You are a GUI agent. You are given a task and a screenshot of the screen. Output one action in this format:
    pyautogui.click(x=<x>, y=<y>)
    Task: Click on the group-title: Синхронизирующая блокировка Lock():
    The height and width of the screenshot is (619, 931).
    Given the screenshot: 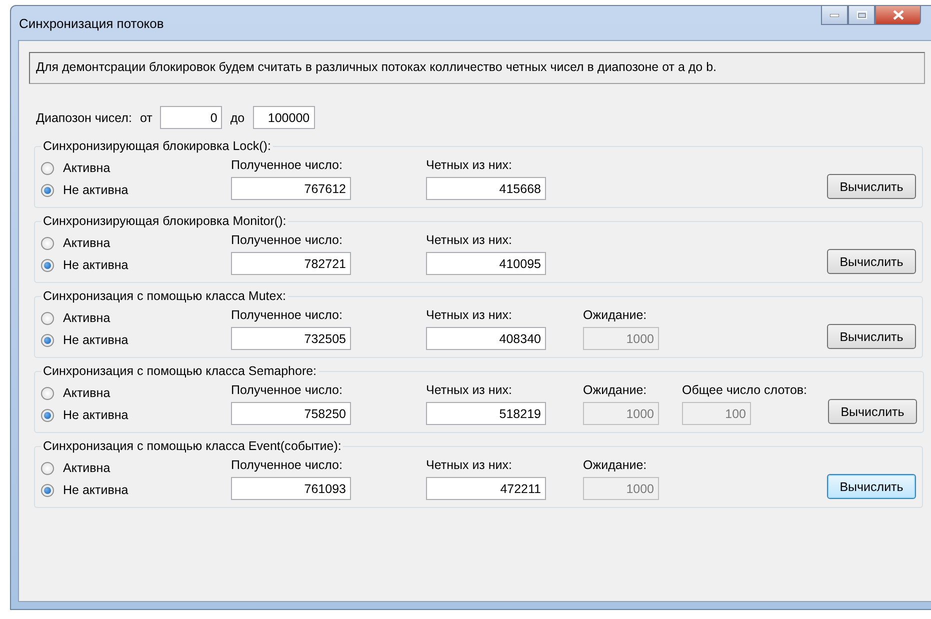 What is the action you would take?
    pyautogui.click(x=157, y=146)
    